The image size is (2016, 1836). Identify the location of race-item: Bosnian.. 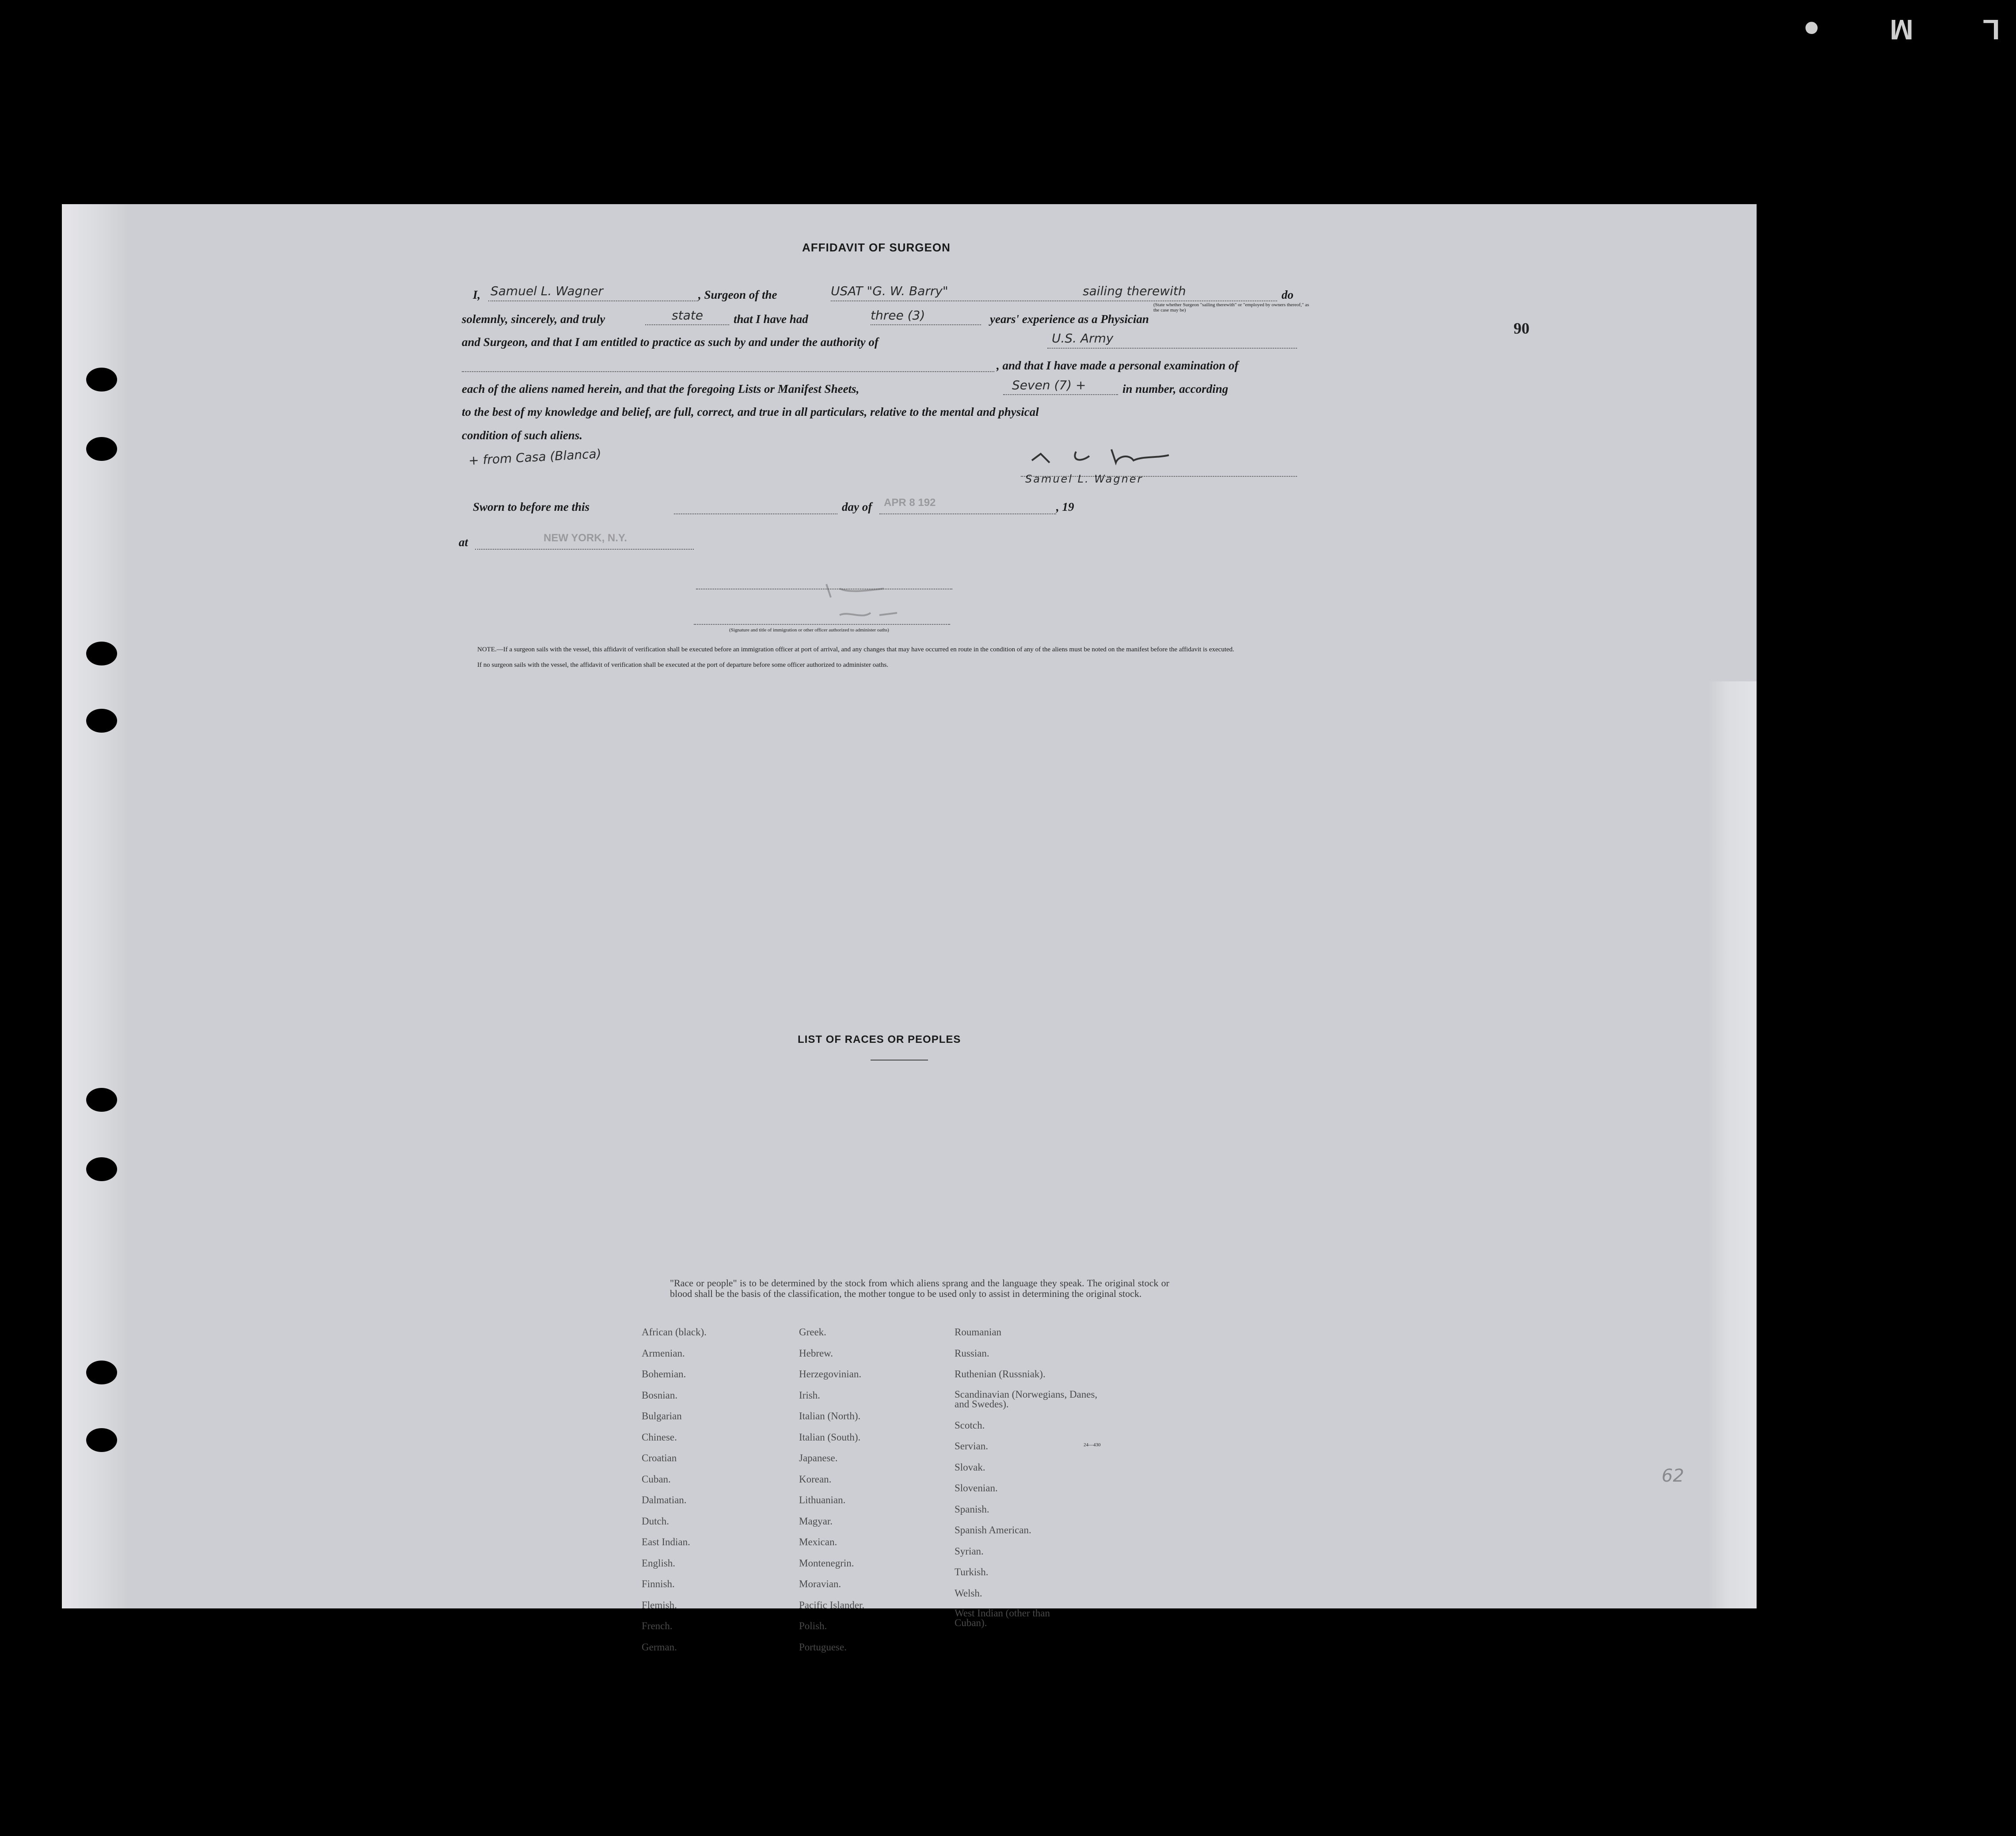
(660, 1395).